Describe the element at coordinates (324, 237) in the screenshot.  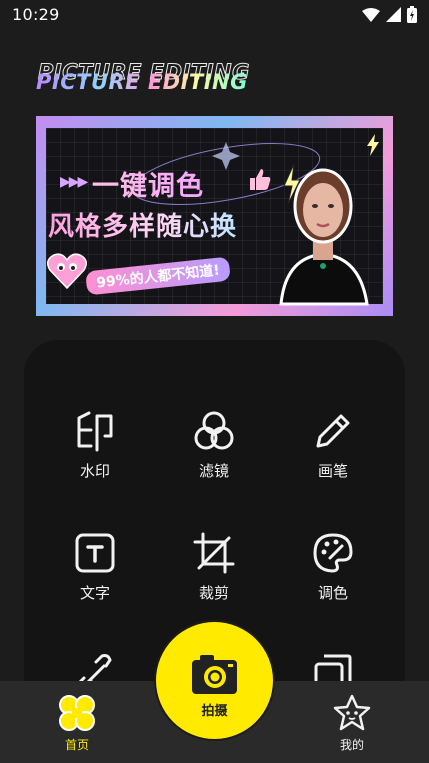
I see `model-portrait-image` at that location.